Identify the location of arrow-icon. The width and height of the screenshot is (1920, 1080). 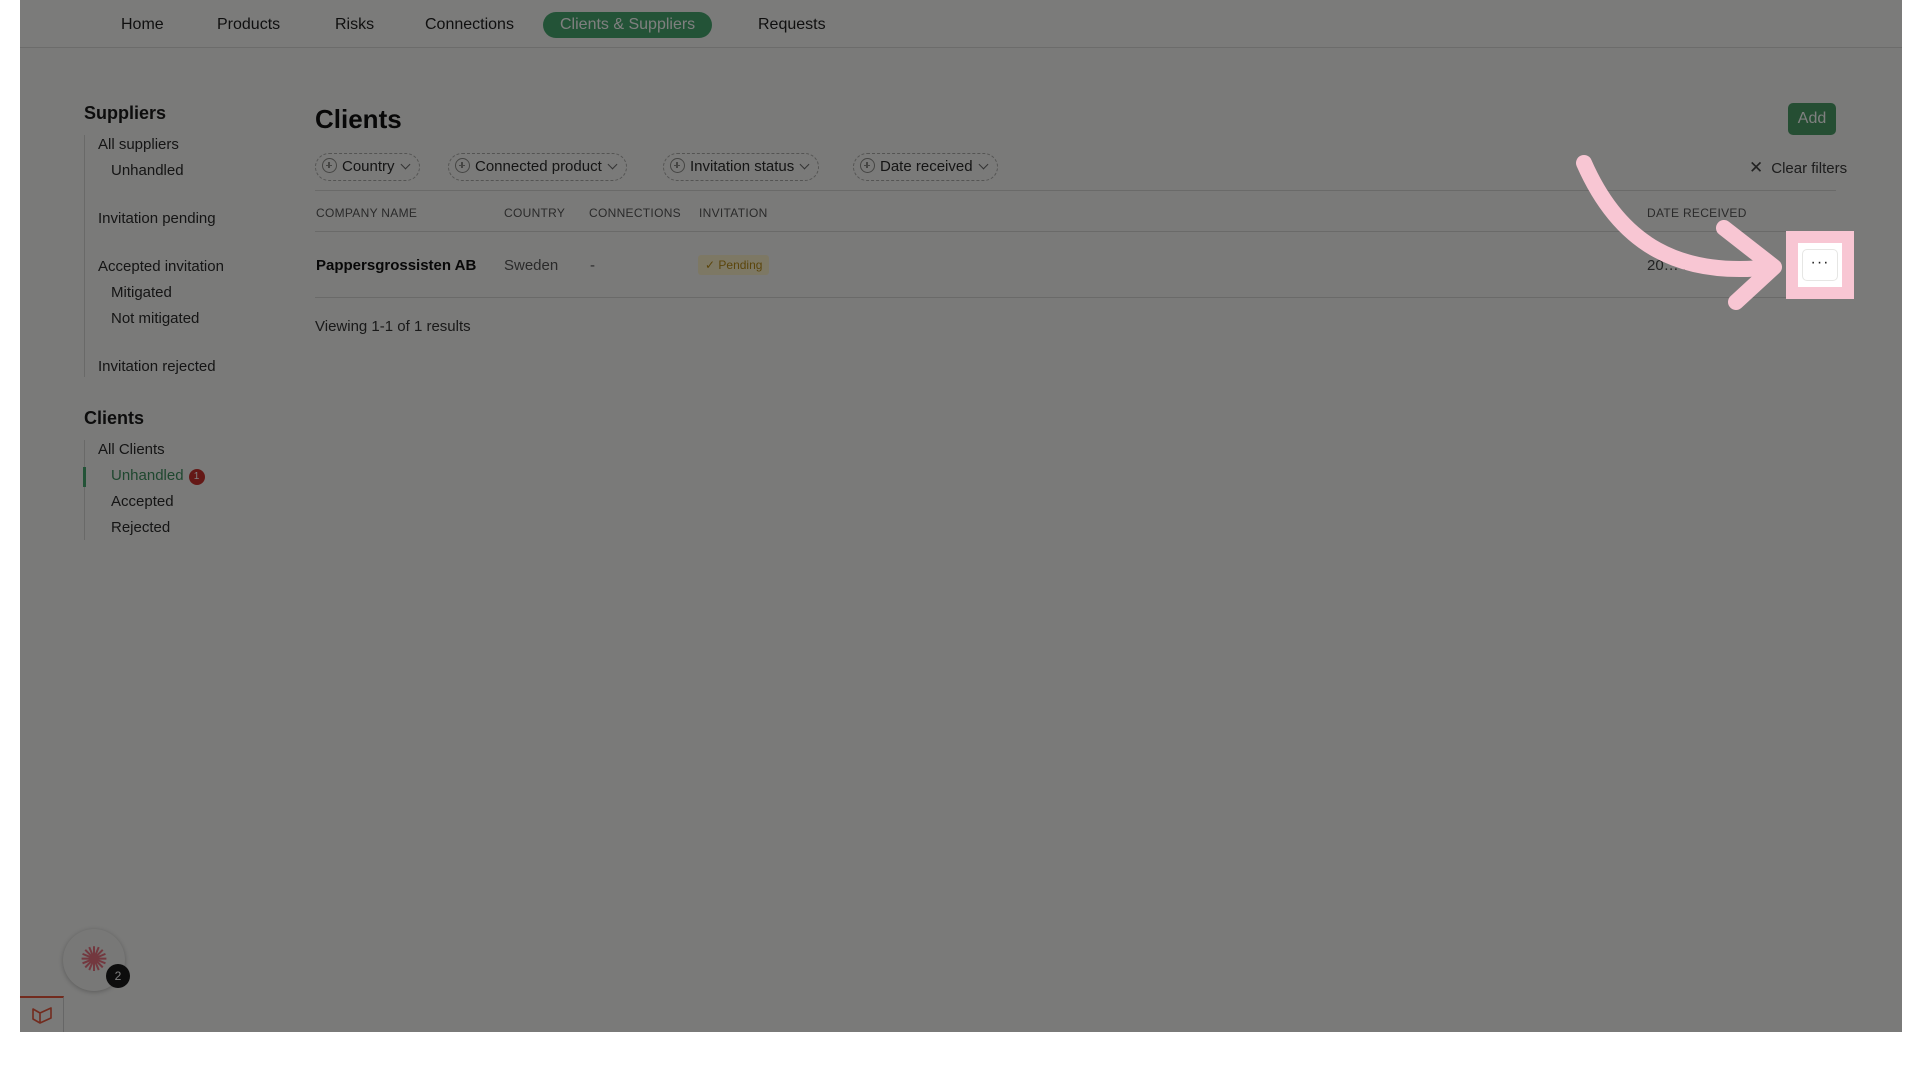
(1679, 232).